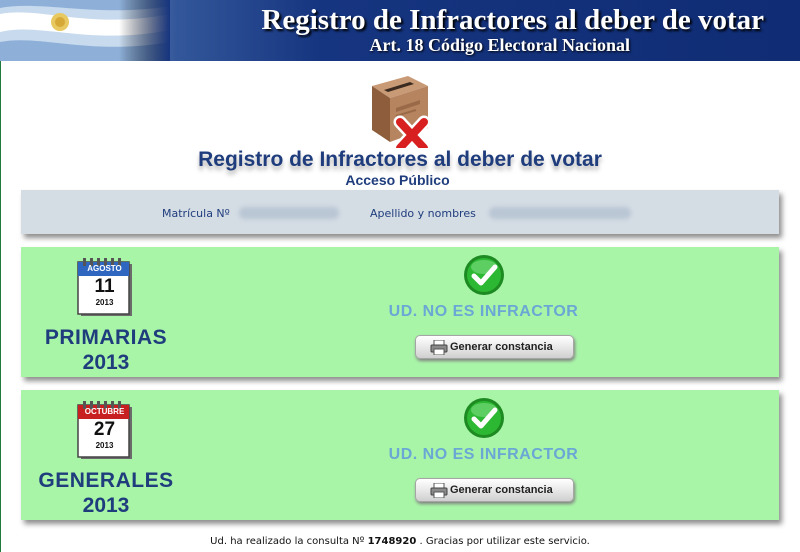 This screenshot has height=552, width=800. I want to click on nombre-label: Apellido y nombres, so click(423, 213).